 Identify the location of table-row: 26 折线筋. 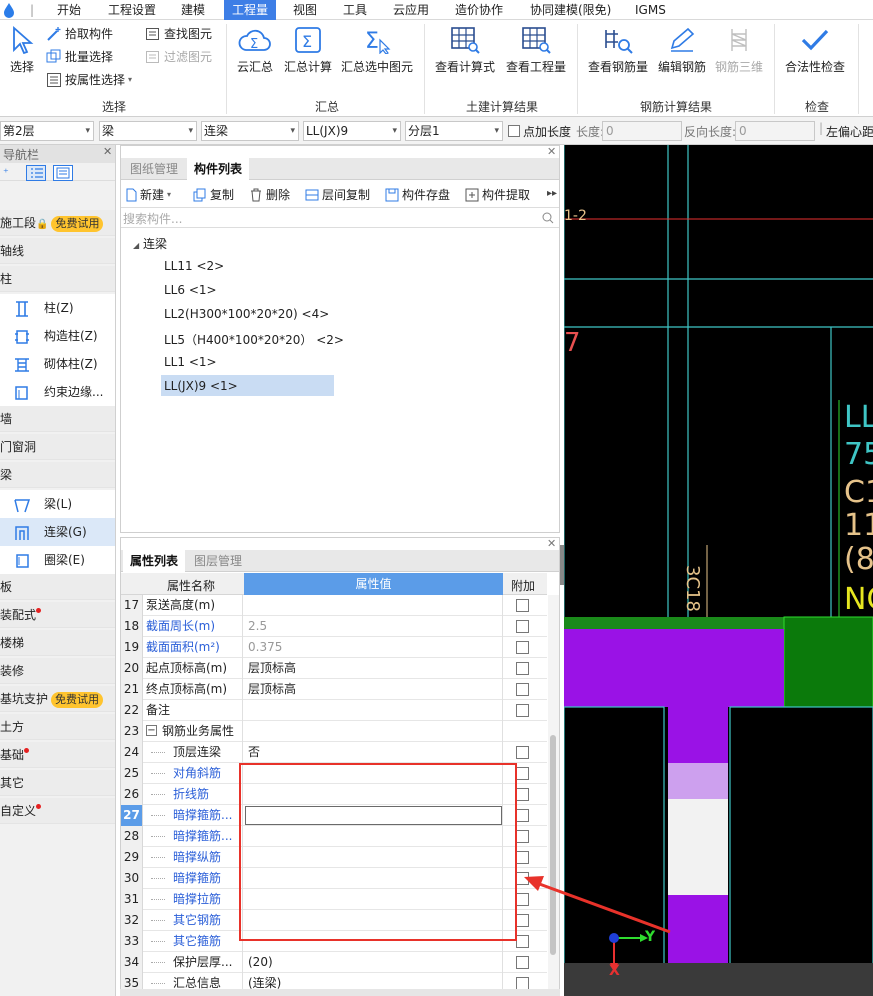
(334, 794).